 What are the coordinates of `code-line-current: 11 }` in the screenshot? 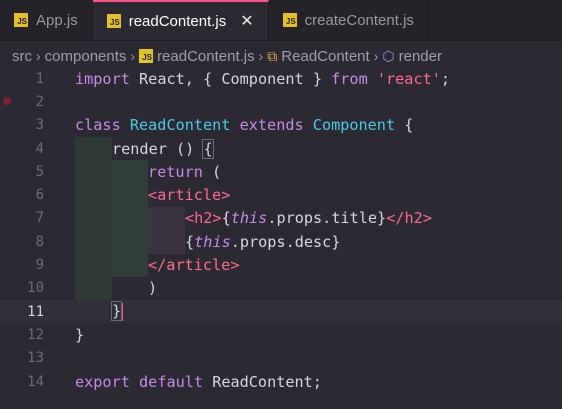 It's located at (281, 312).